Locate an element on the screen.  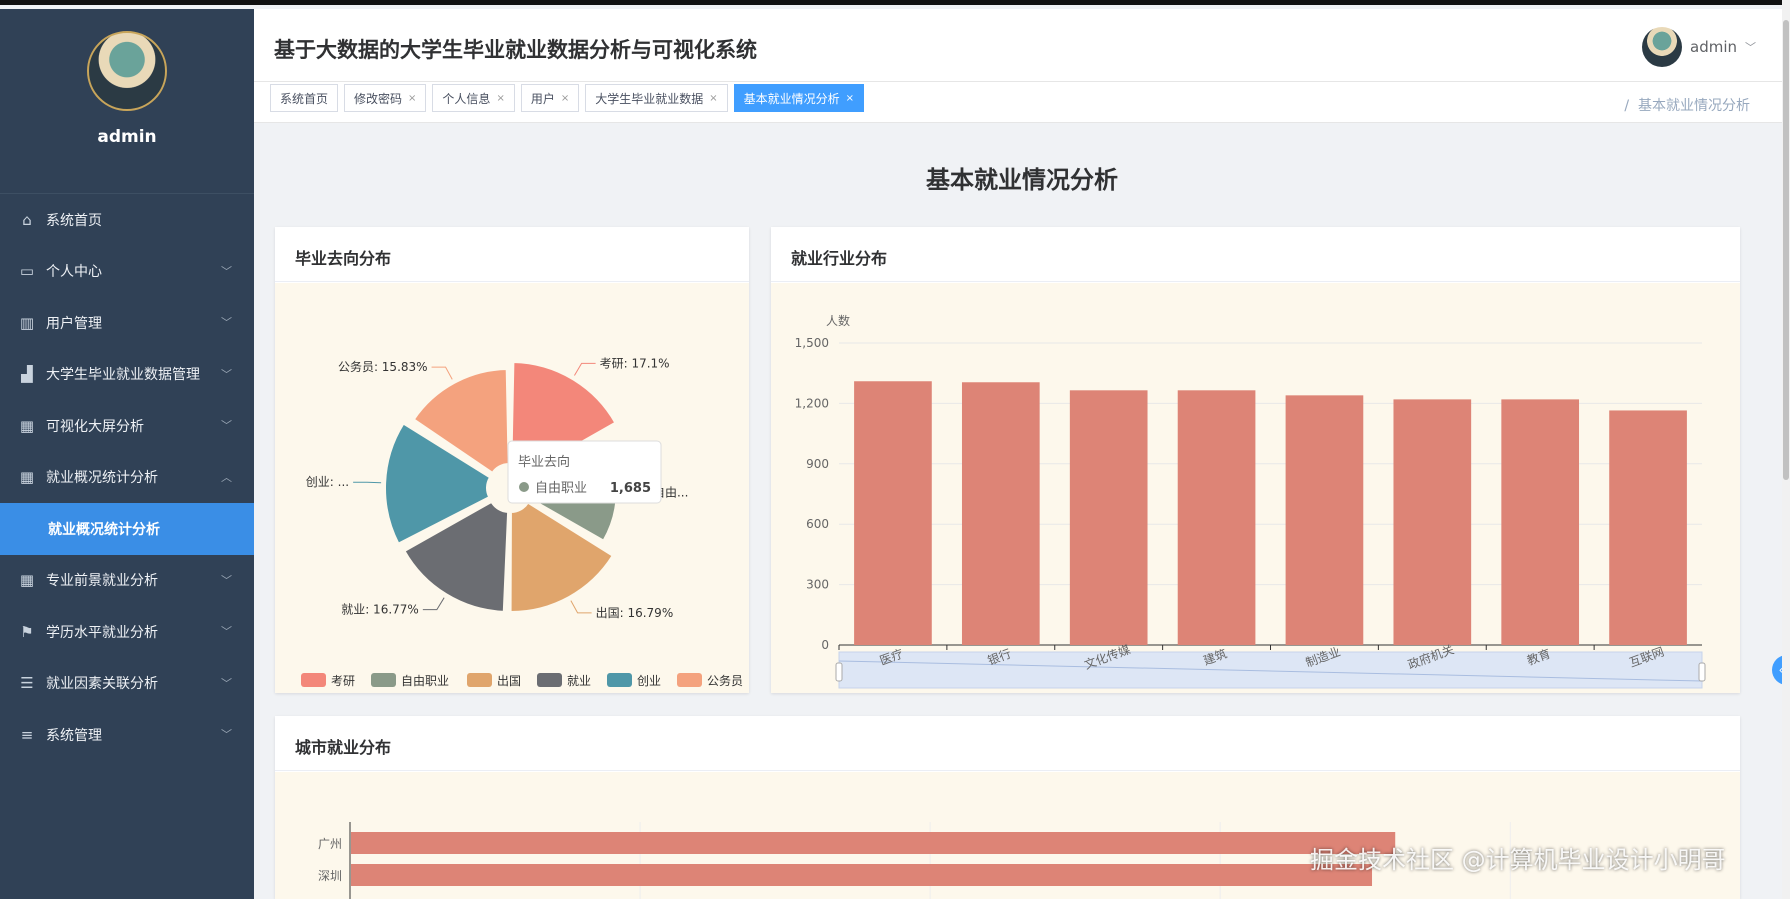
sidebar-item-system: ≡ 系统管理 ﹀ is located at coordinates (127, 735).